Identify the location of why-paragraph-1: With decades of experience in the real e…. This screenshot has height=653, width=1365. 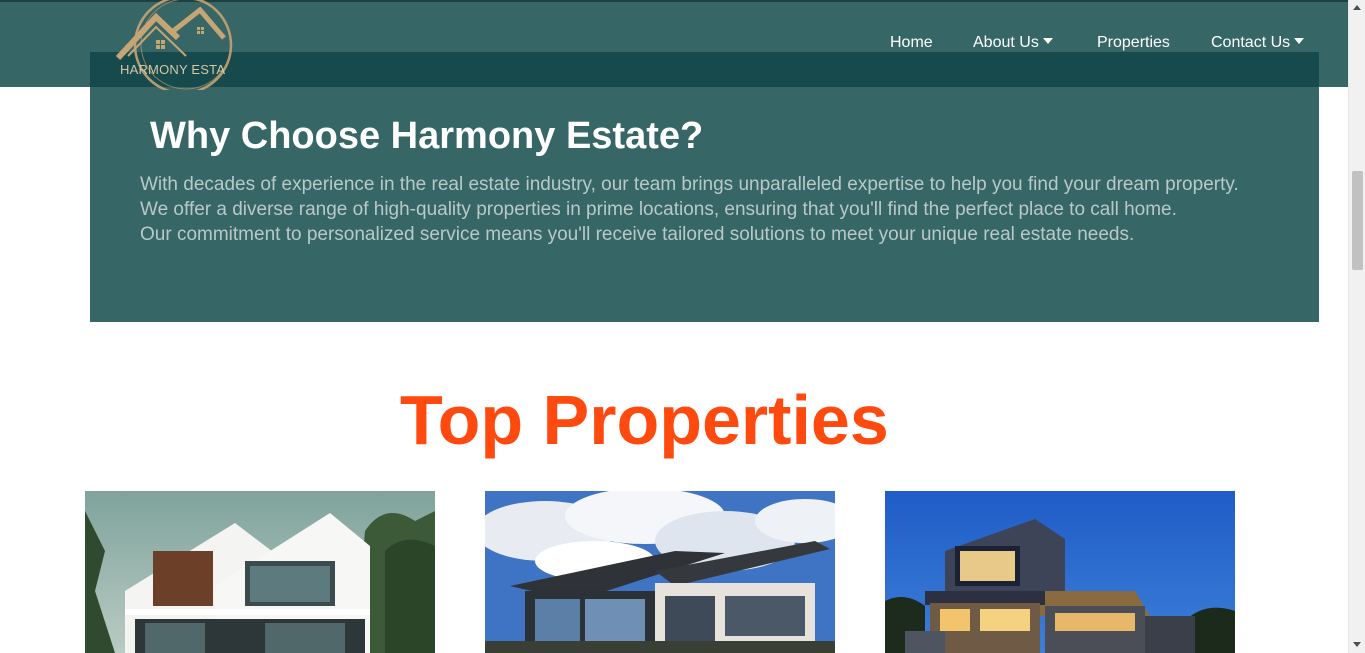
(689, 184).